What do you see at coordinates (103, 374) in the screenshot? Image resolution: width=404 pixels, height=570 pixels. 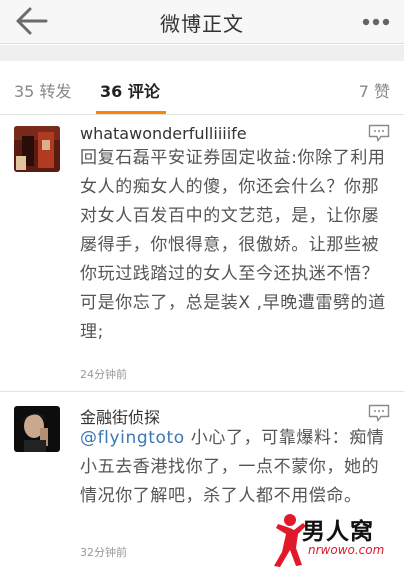 I see `comment-timestamp: 24分钟前` at bounding box center [103, 374].